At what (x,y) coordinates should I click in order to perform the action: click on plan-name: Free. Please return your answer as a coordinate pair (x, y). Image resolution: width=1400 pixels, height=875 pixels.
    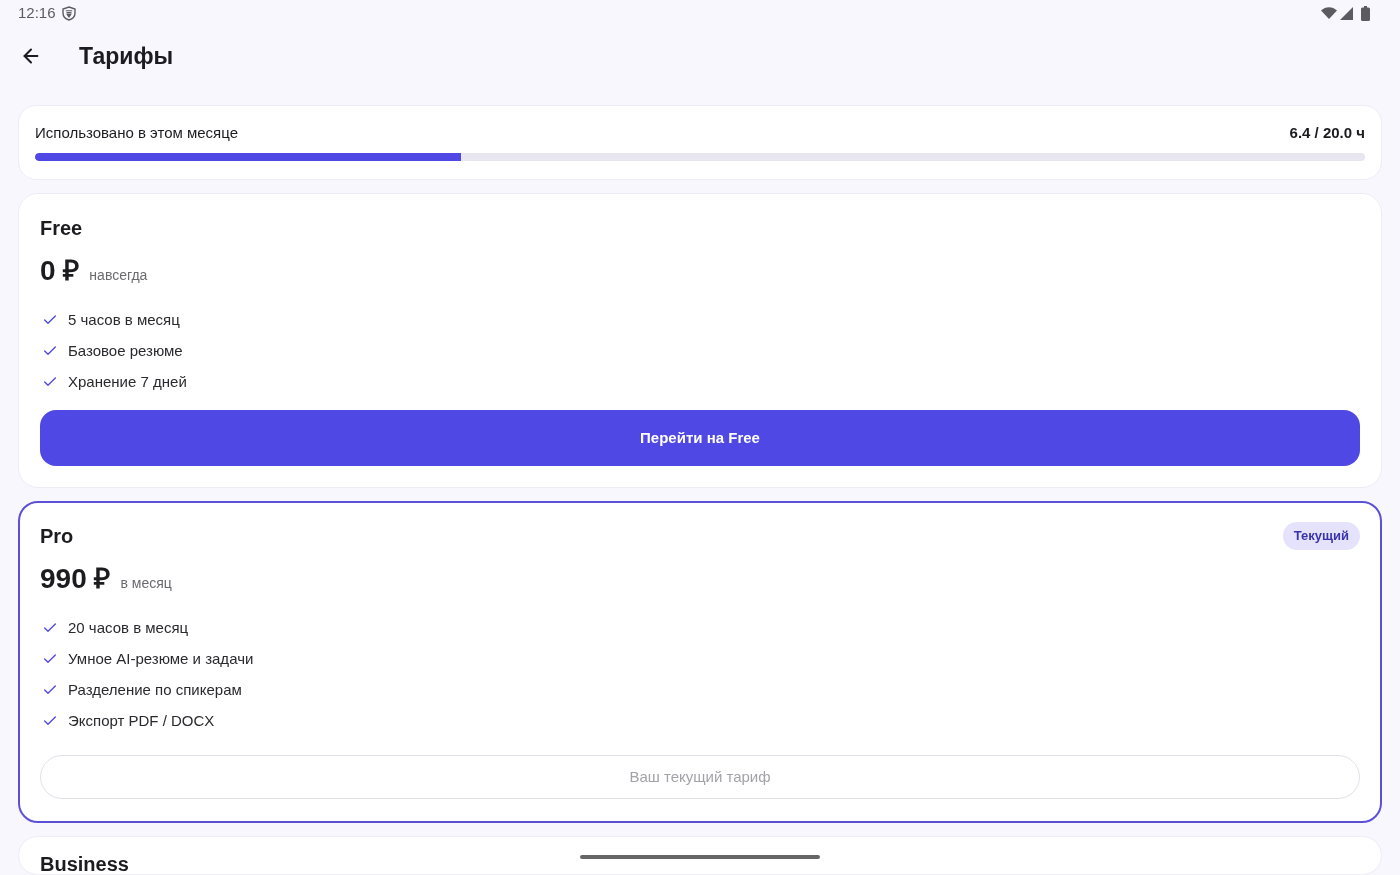
    Looking at the image, I should click on (61, 228).